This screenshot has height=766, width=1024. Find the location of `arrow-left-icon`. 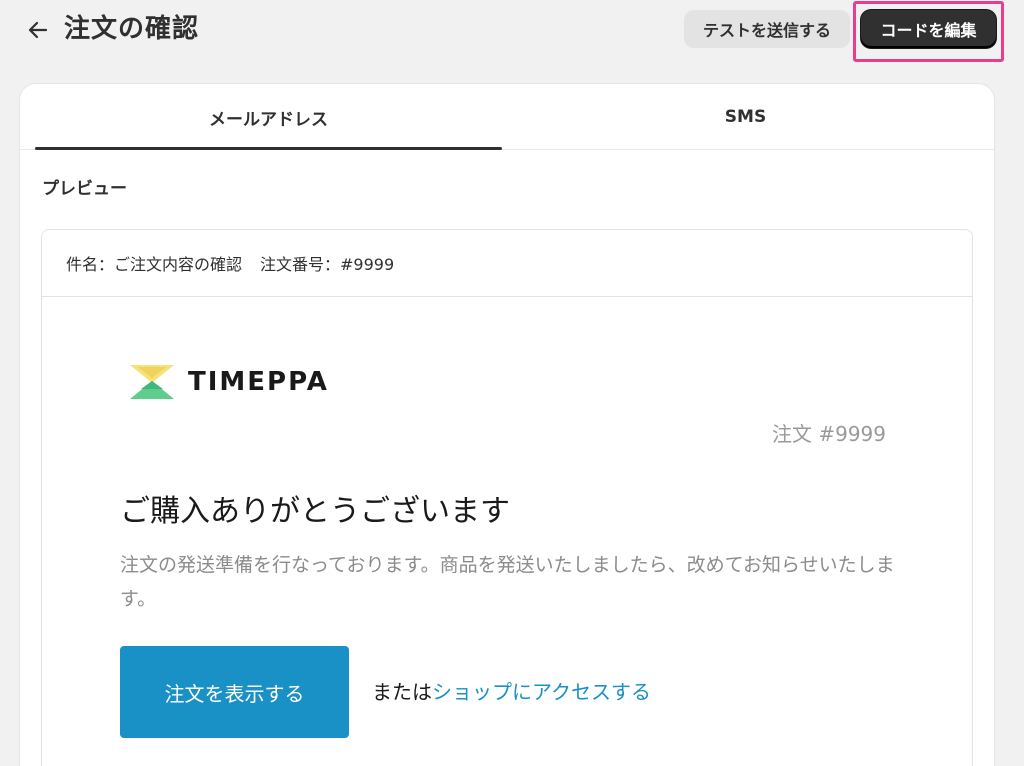

arrow-left-icon is located at coordinates (38, 30).